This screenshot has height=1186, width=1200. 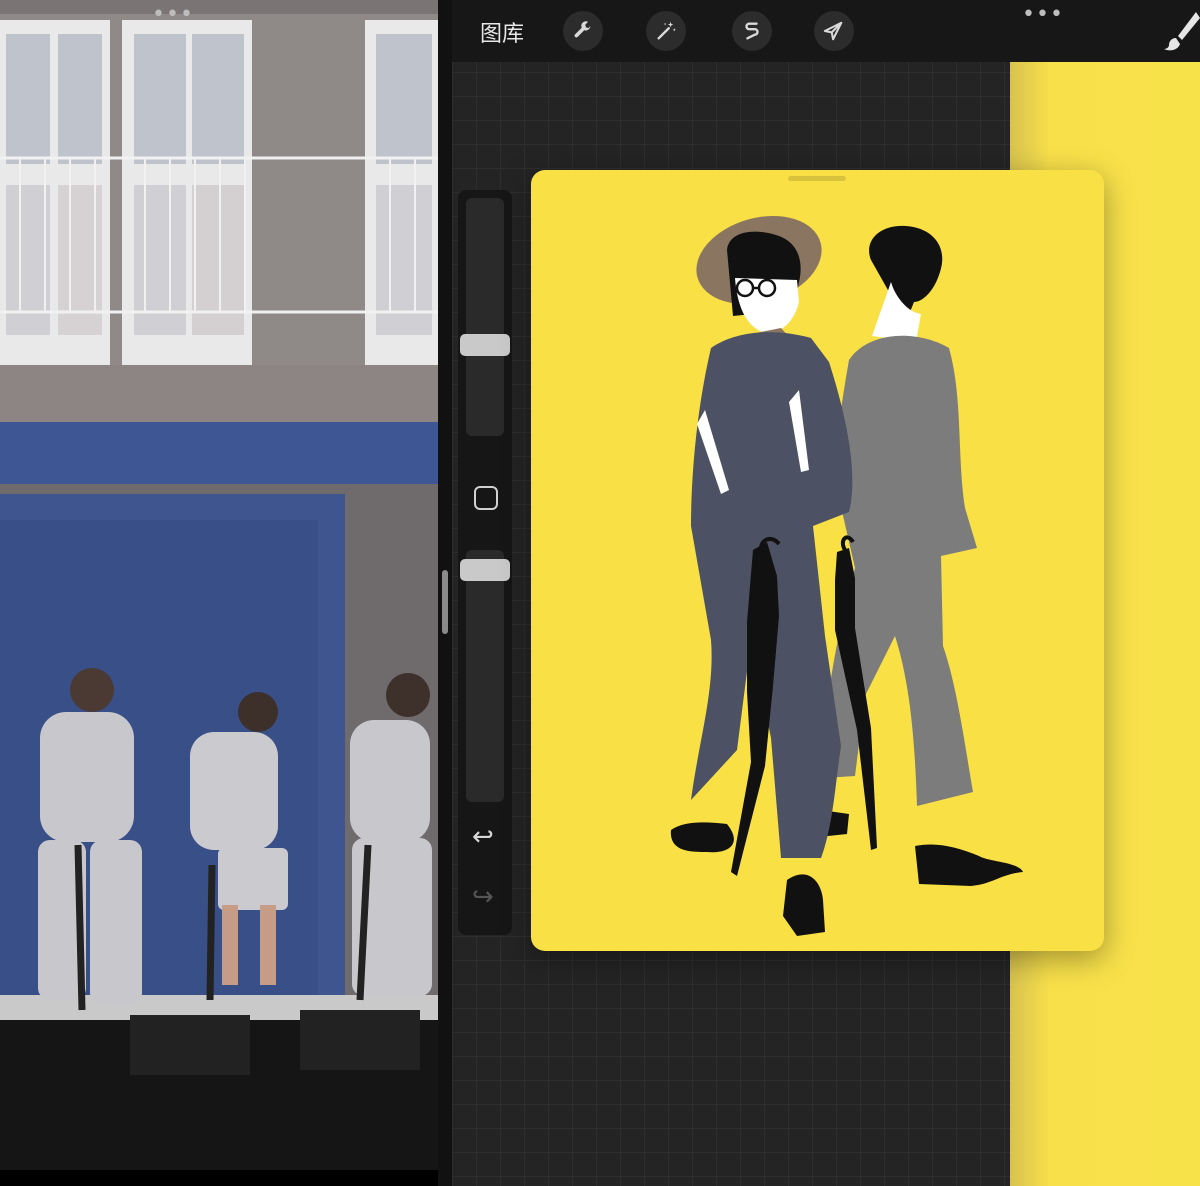 What do you see at coordinates (834, 31) in the screenshot?
I see `arrow-cursor-icon` at bounding box center [834, 31].